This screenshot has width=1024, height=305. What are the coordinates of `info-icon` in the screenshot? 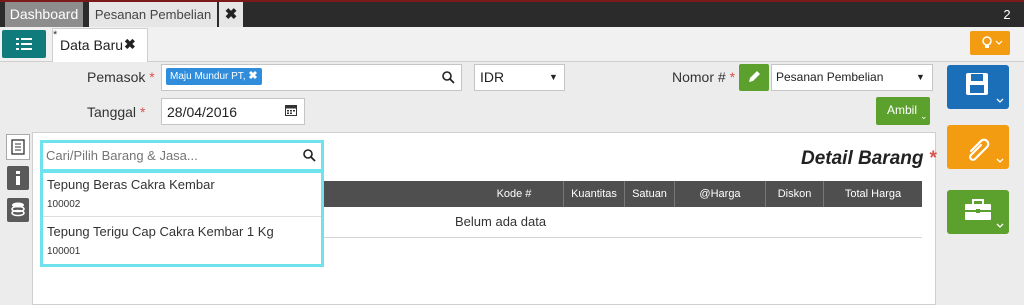 It's located at (18, 178).